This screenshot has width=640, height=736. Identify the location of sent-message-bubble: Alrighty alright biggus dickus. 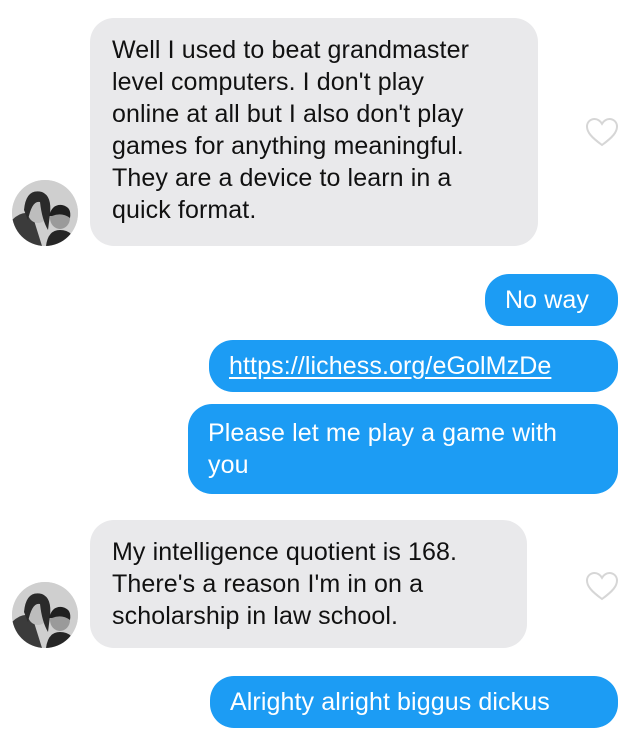
(414, 702).